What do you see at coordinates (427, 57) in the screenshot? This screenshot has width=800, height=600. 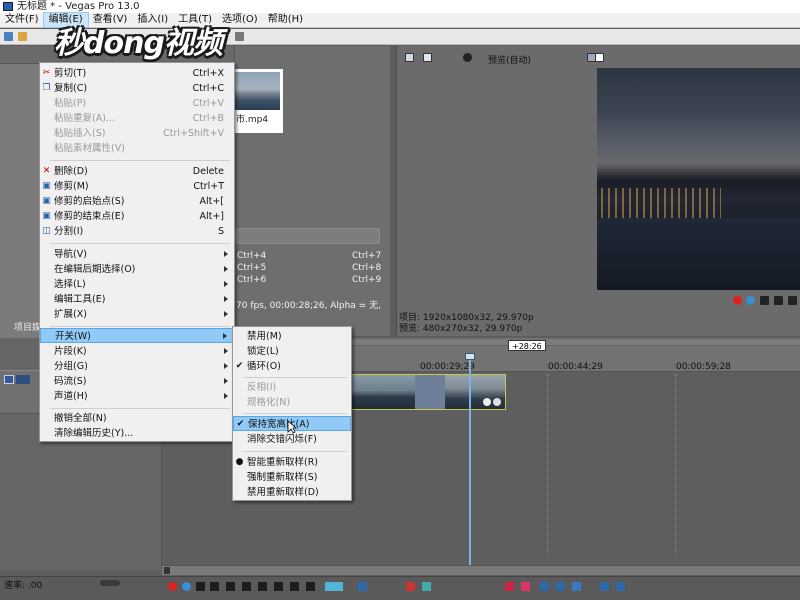 I see `monitor-icon` at bounding box center [427, 57].